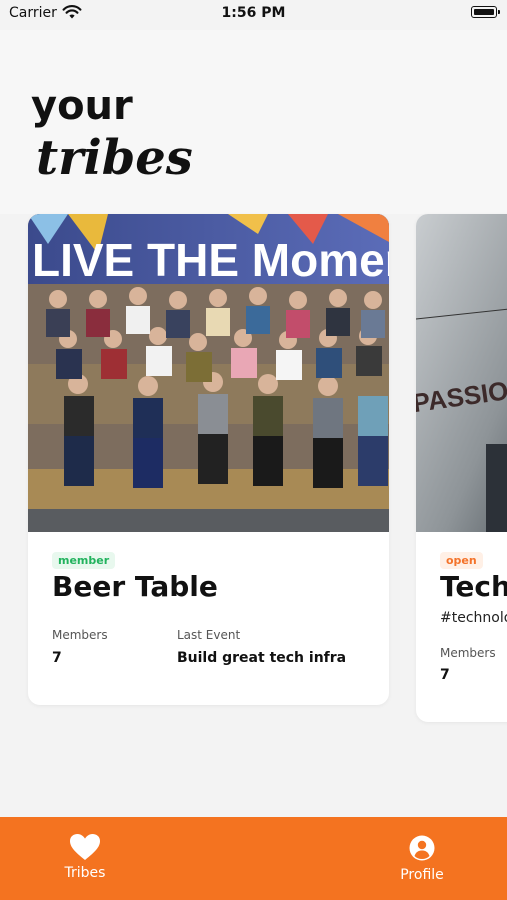 The height and width of the screenshot is (900, 507). Describe the element at coordinates (85, 847) in the screenshot. I see `heart-icon` at that location.